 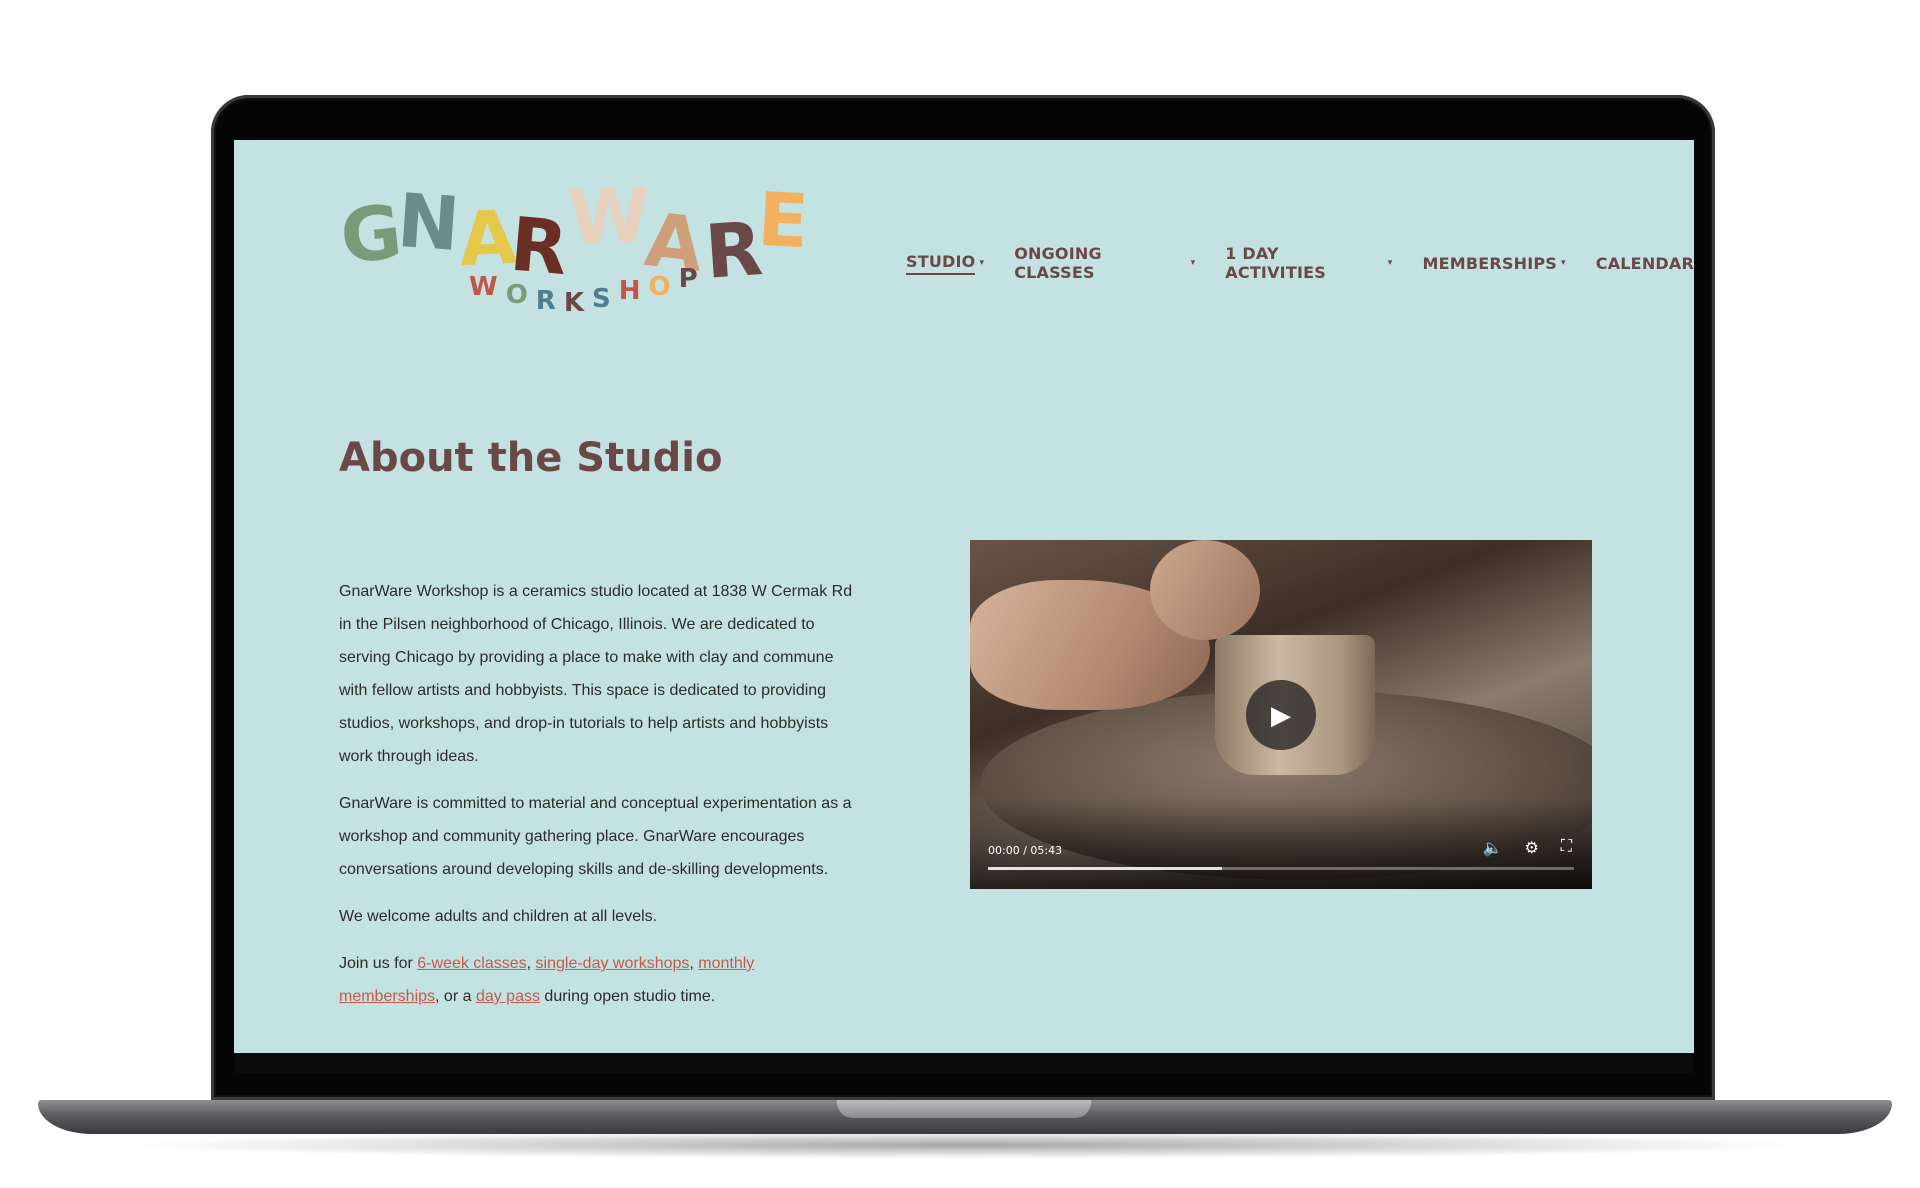 What do you see at coordinates (613, 963) in the screenshot?
I see `single-day-workshops-link: single-day workshops` at bounding box center [613, 963].